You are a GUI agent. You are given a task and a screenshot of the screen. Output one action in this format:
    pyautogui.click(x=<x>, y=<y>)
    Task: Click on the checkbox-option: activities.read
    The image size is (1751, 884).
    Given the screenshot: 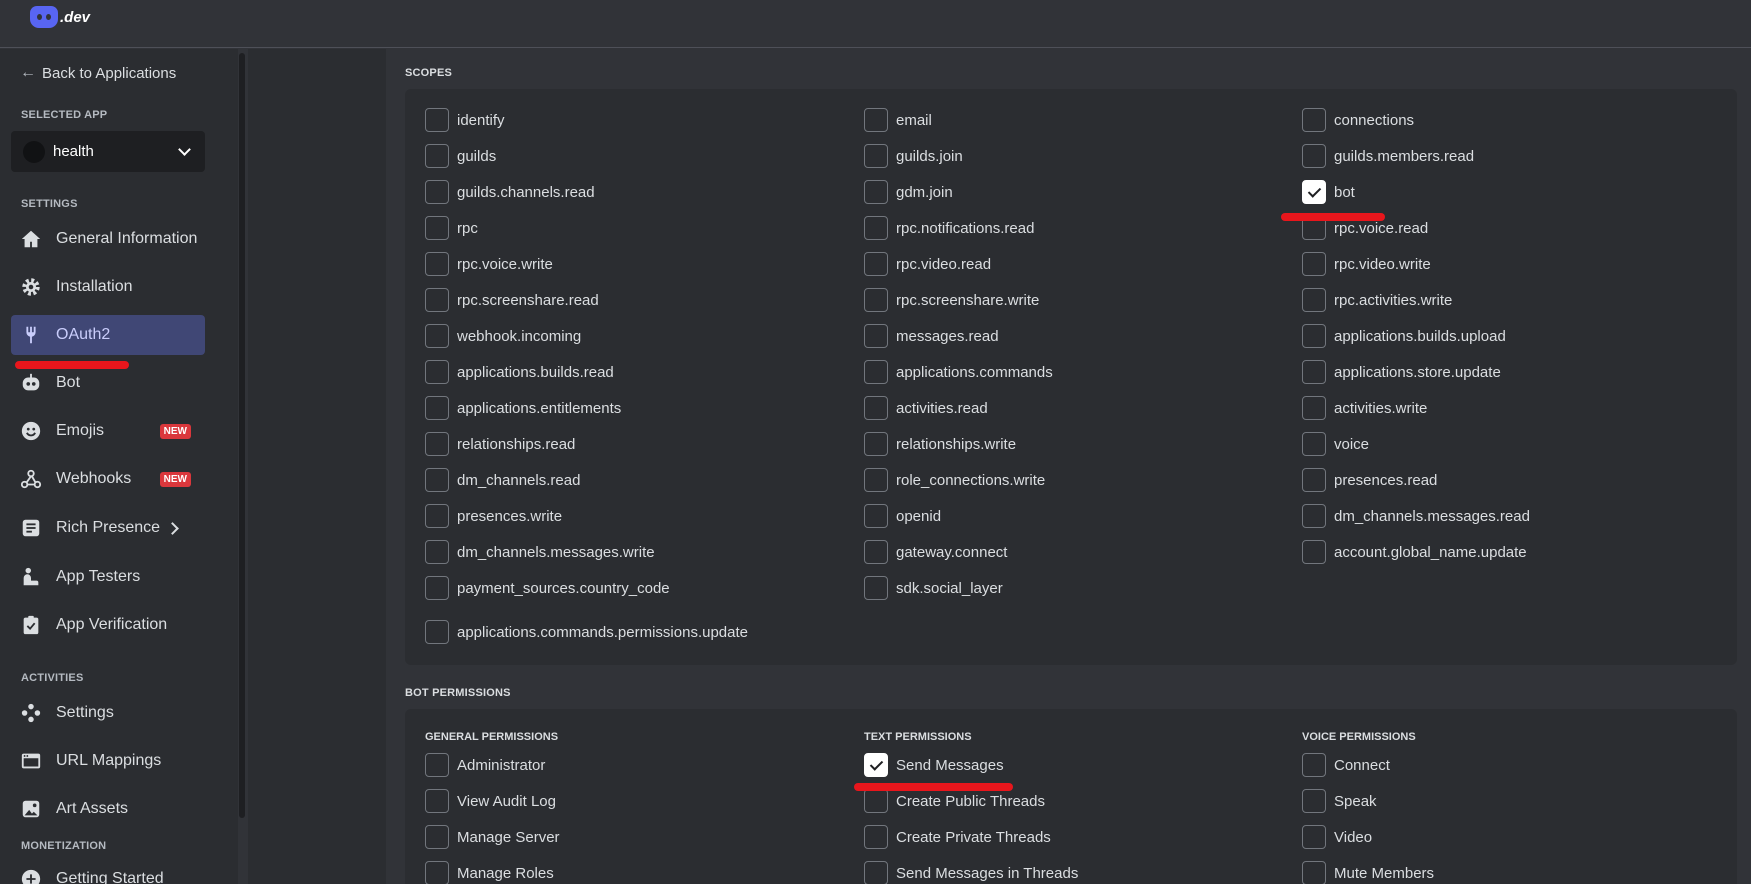 What is the action you would take?
    pyautogui.click(x=926, y=408)
    